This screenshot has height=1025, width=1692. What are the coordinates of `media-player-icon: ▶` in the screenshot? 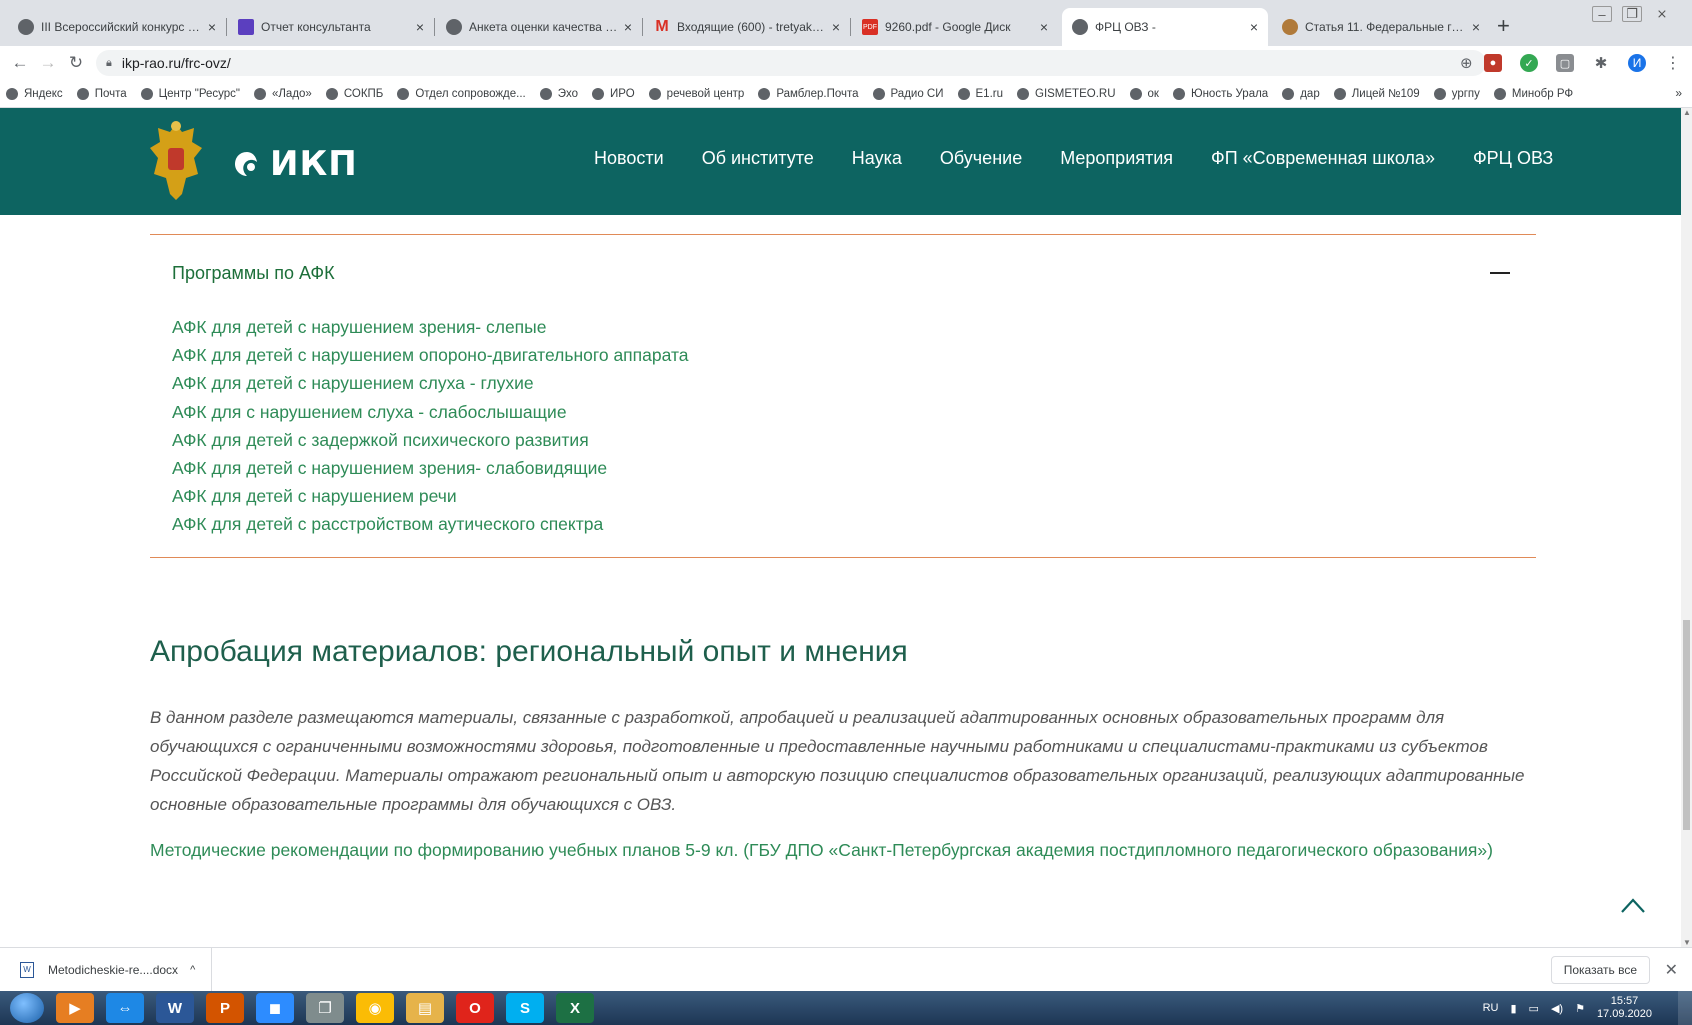 It's located at (75, 1008).